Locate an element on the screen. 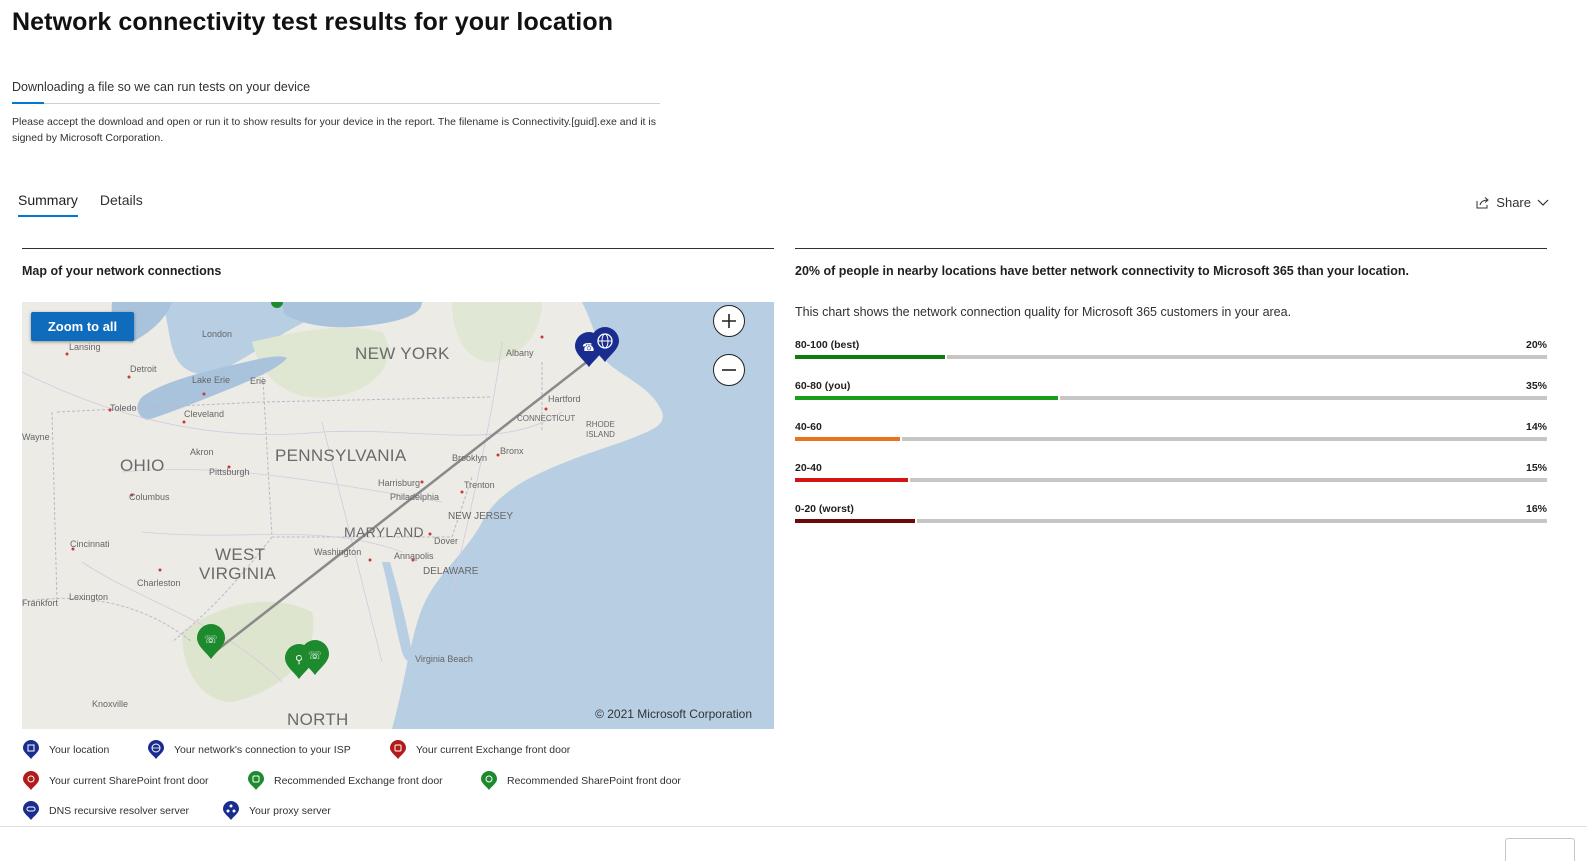 This screenshot has width=1587, height=861. map-label-ohio: OHIO is located at coordinates (142, 465).